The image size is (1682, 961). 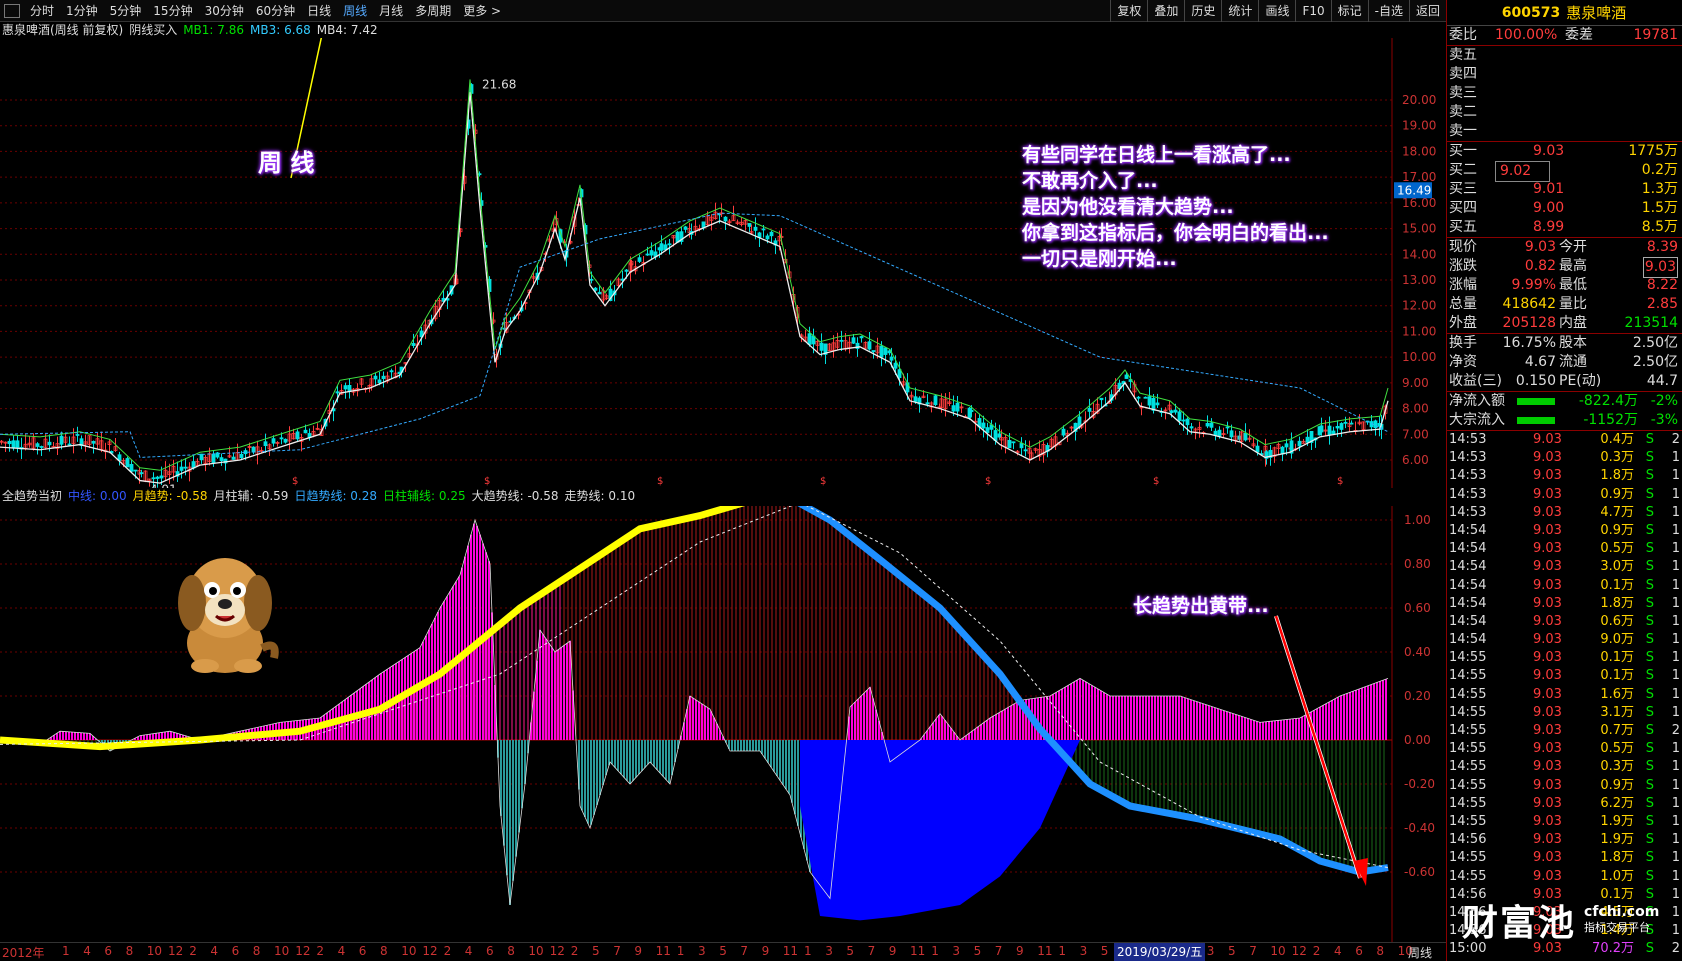 What do you see at coordinates (172, 11) in the screenshot?
I see `period-tab: 15分钟` at bounding box center [172, 11].